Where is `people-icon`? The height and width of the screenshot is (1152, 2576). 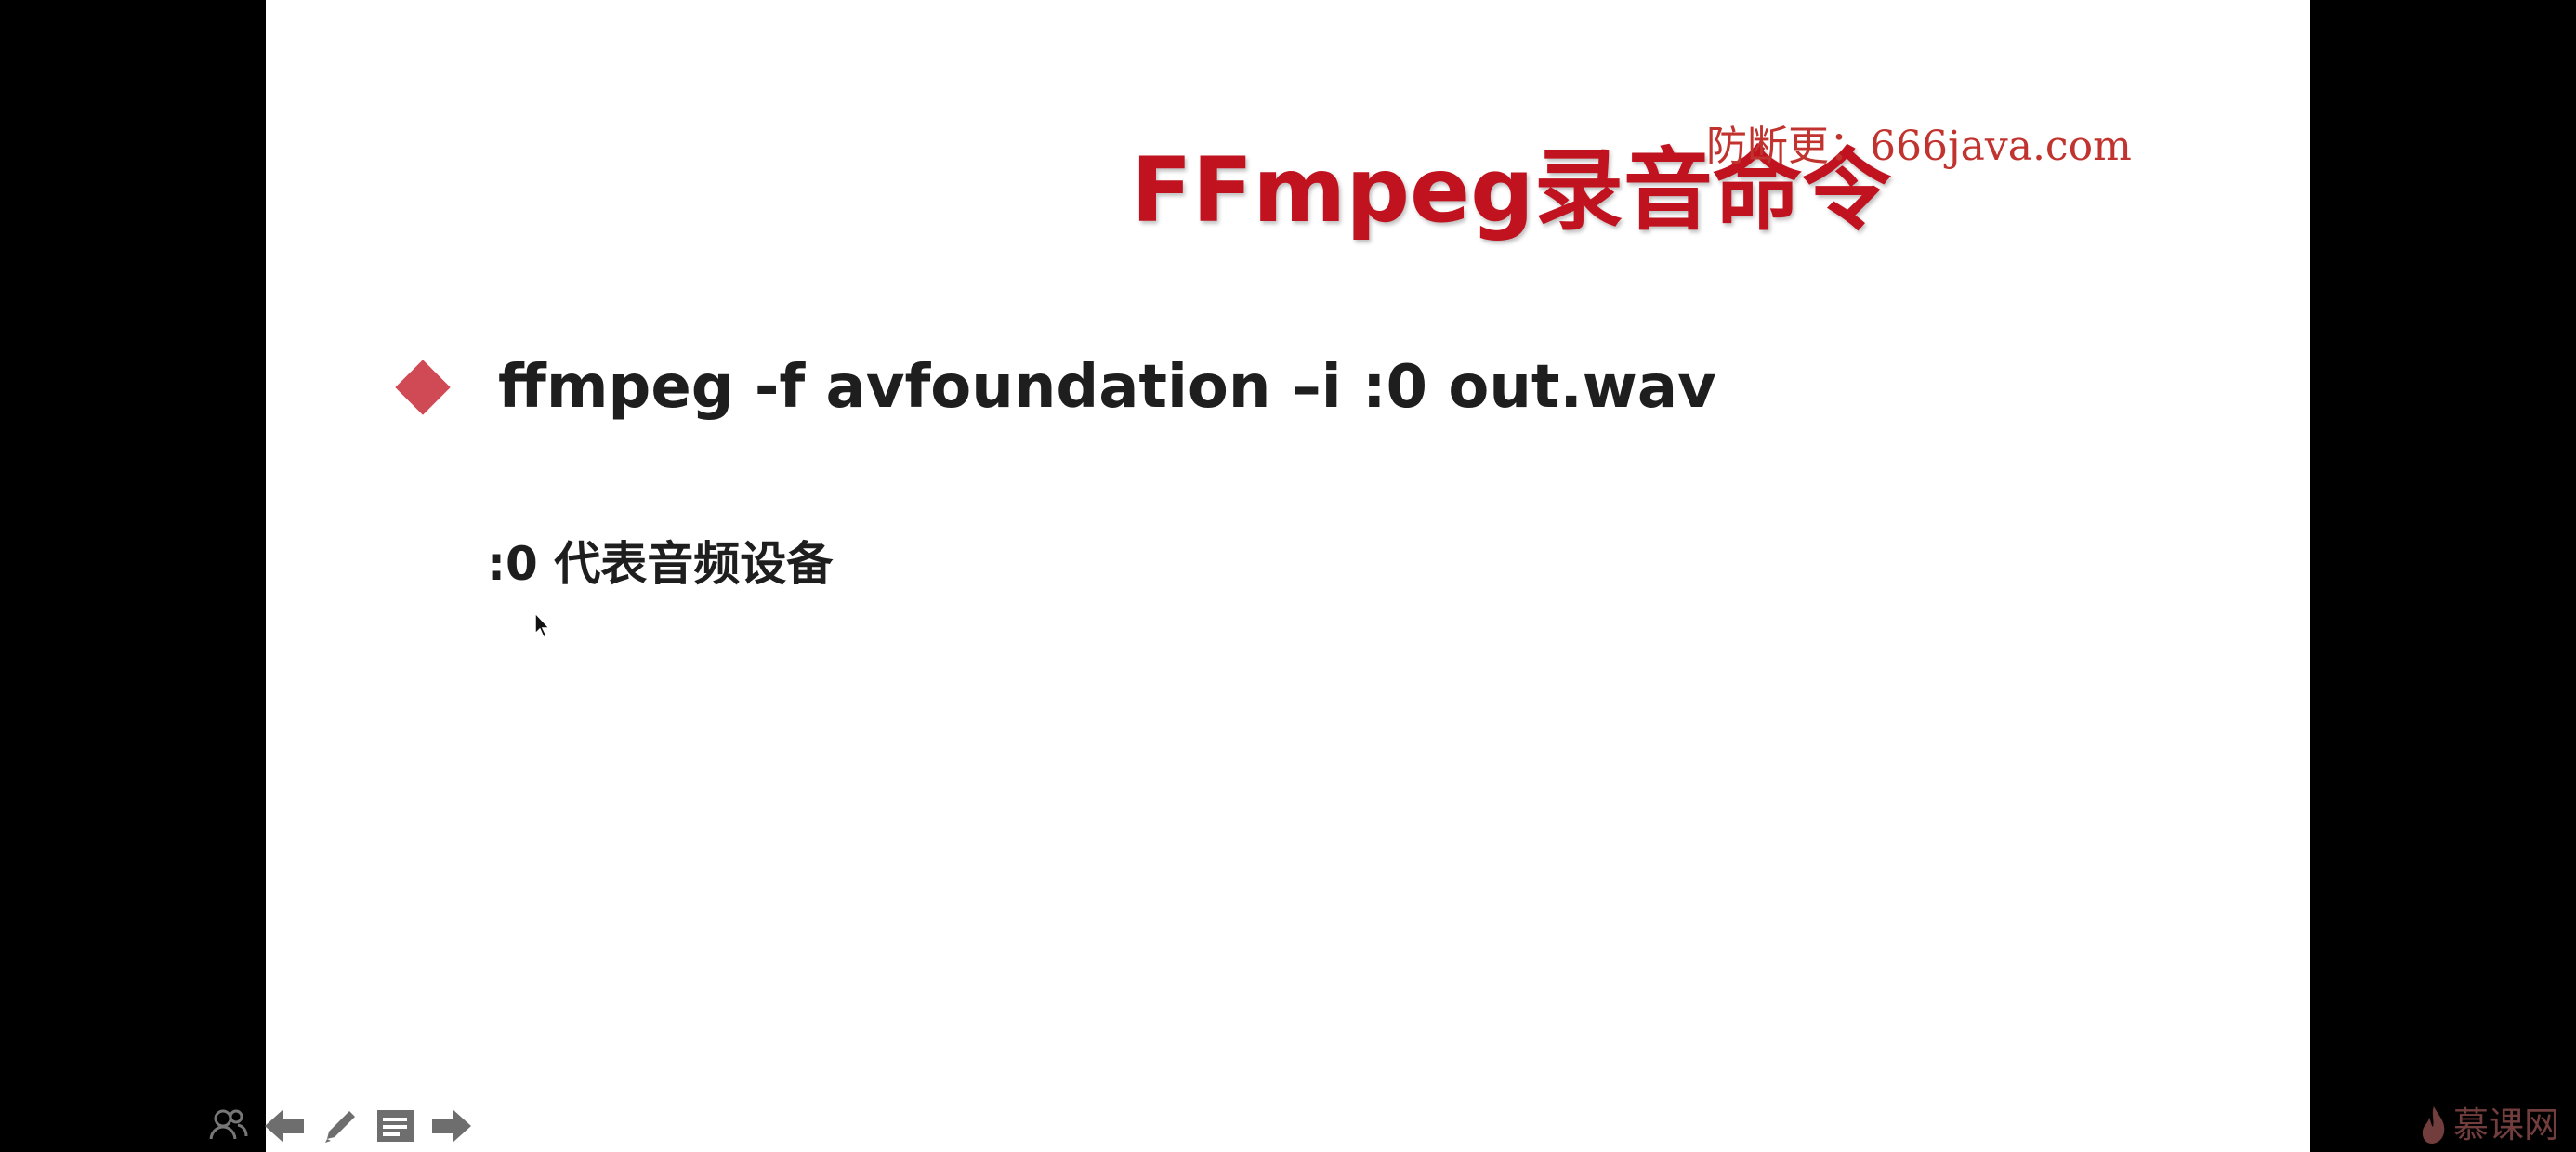 people-icon is located at coordinates (228, 1126).